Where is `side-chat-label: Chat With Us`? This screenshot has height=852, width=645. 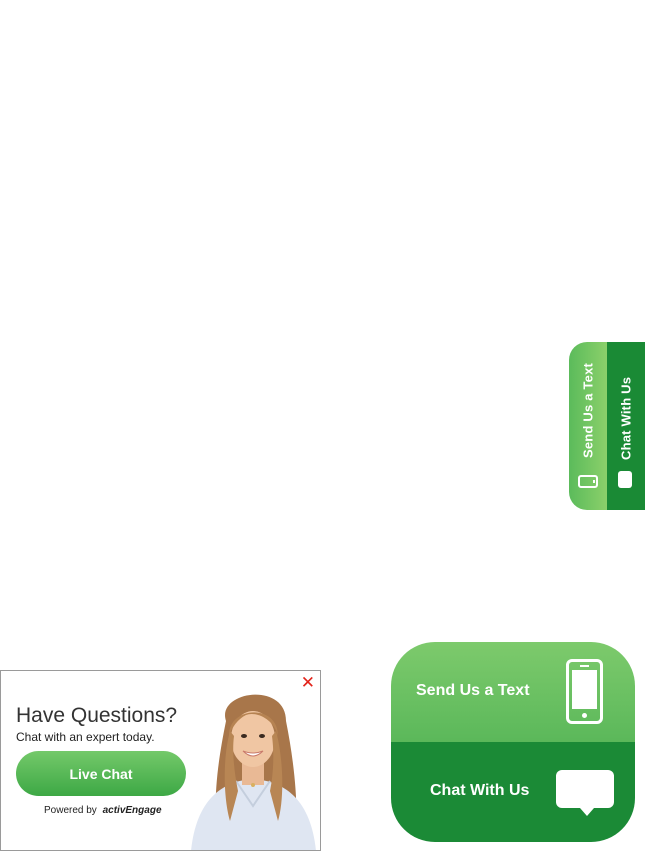 side-chat-label: Chat With Us is located at coordinates (626, 418).